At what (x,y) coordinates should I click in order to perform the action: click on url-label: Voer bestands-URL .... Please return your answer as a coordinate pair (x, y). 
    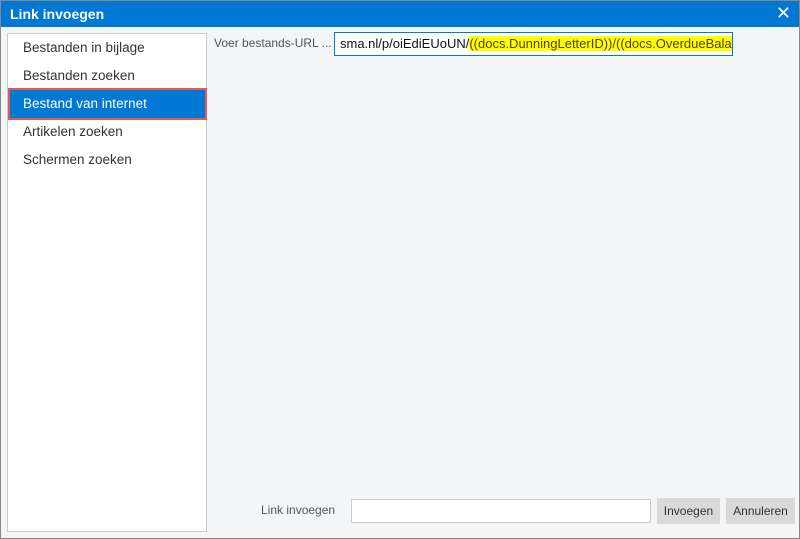
    Looking at the image, I should click on (273, 43).